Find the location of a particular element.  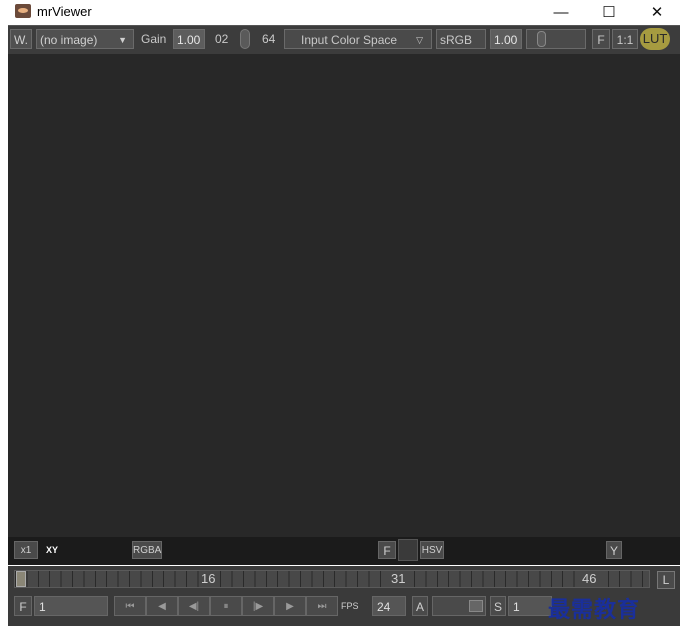

watermark: 最需教育 is located at coordinates (594, 610).